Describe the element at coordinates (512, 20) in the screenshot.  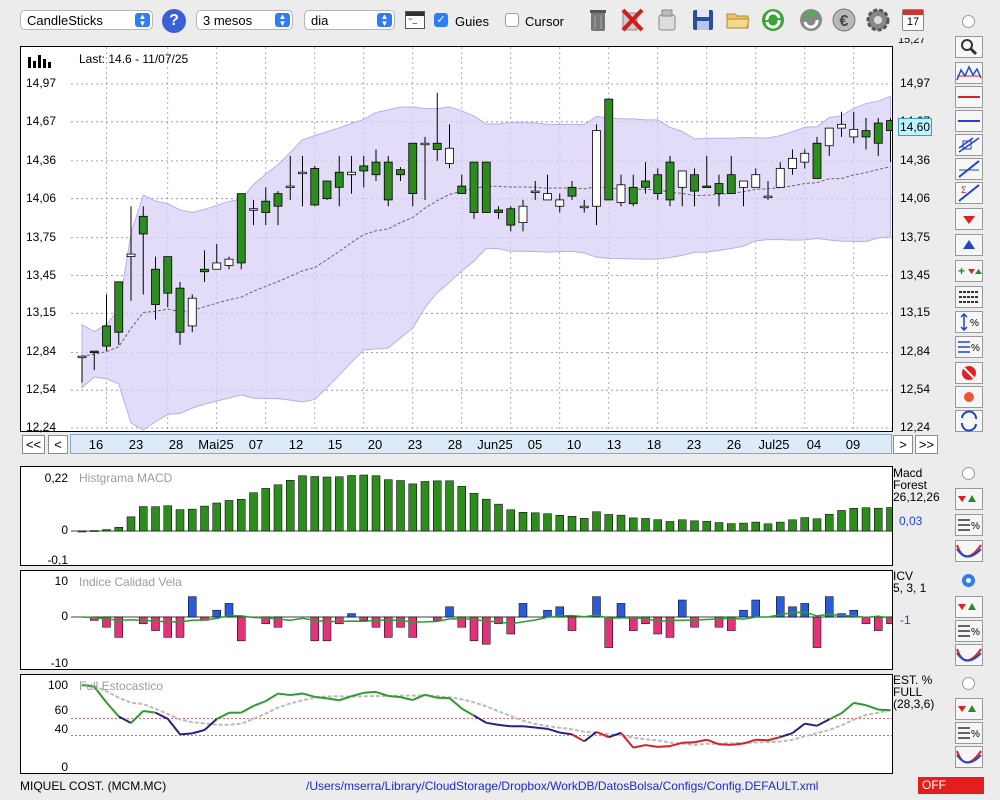
I see `cursor-checkbox` at that location.